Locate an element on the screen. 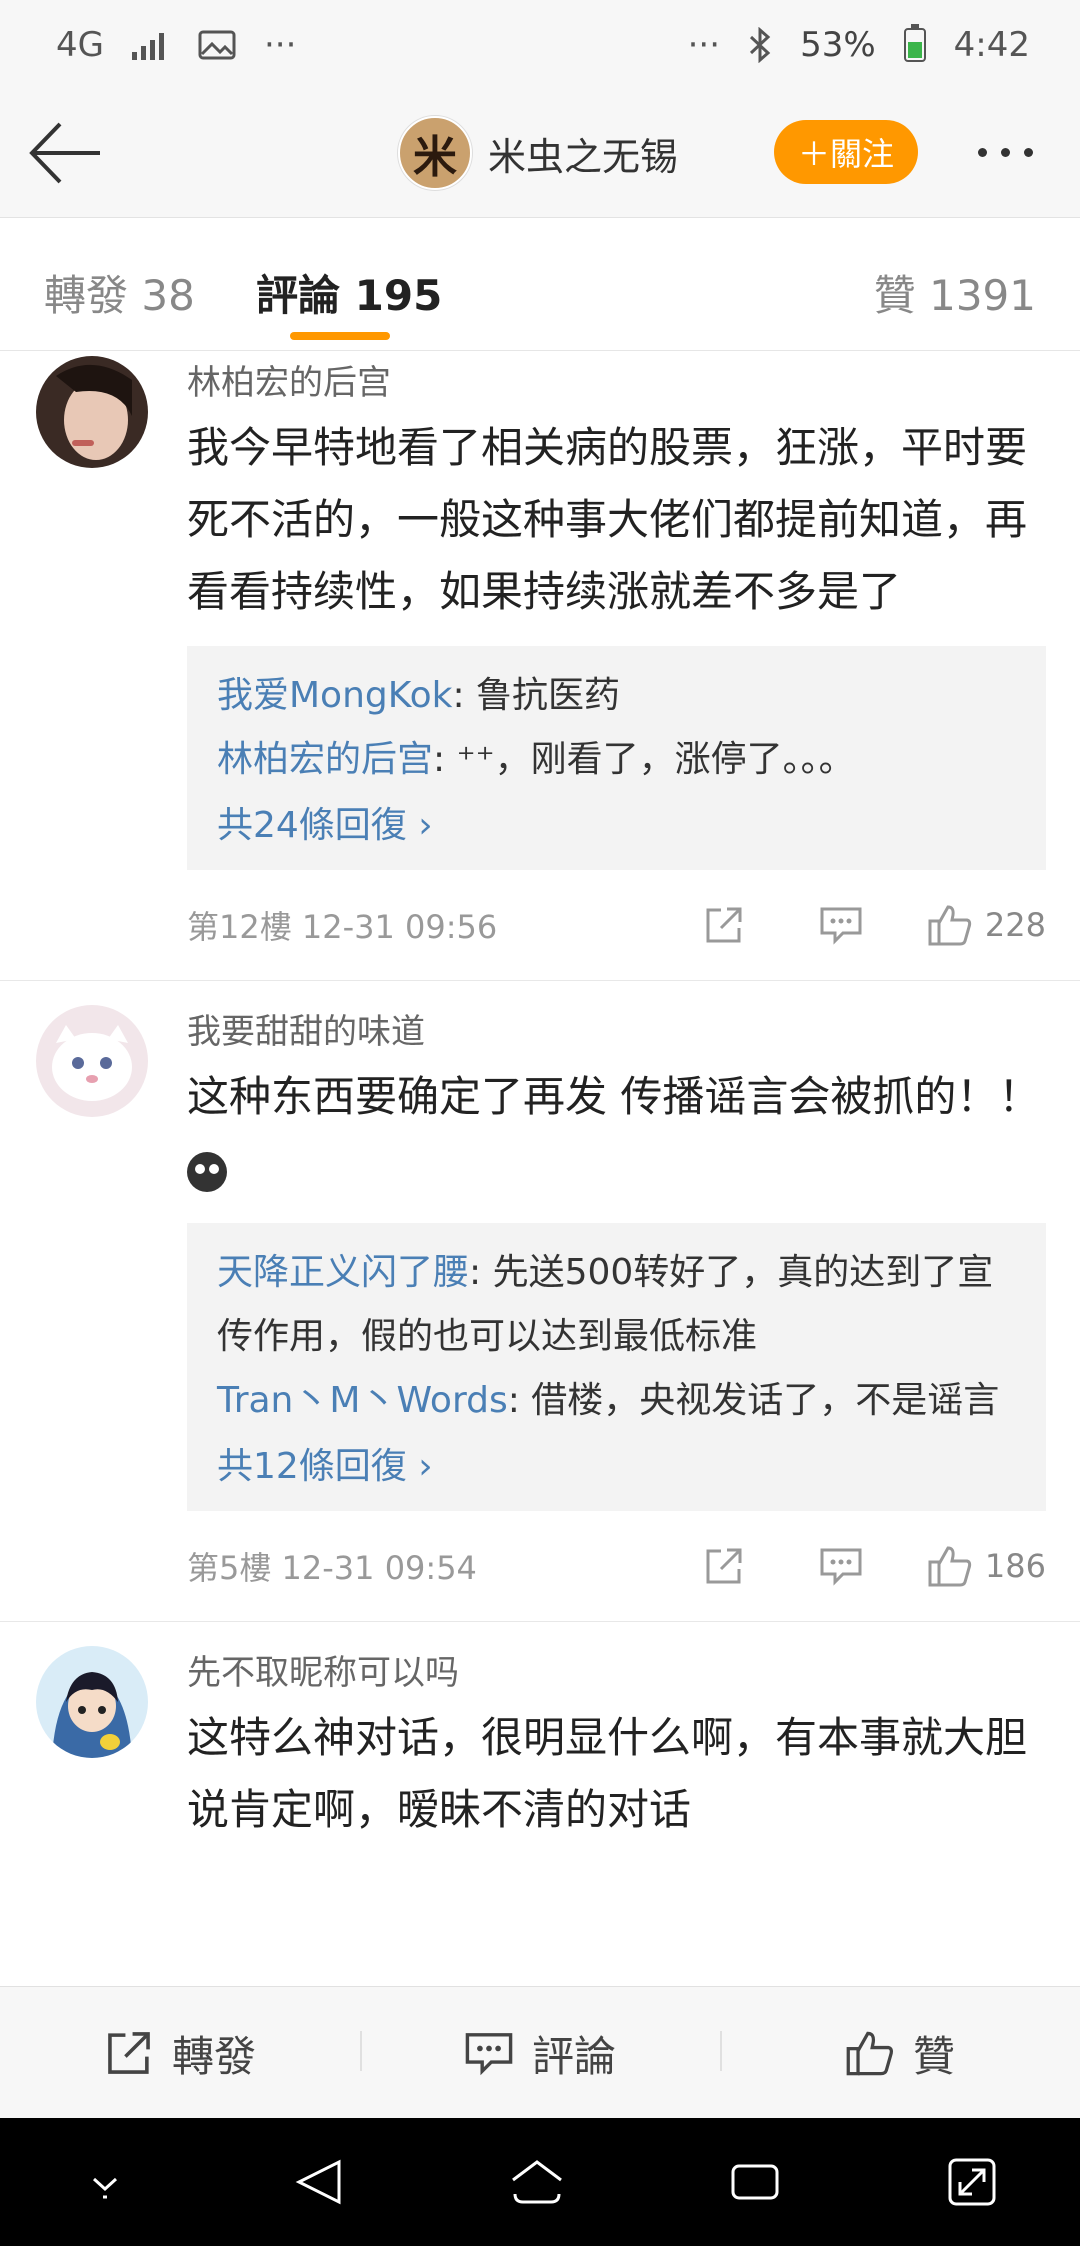 Image resolution: width=1080 pixels, height=2246 pixels. reply-item: Tran丶M丶Words: 借楼，央视发话了，不是谣言 is located at coordinates (616, 1401).